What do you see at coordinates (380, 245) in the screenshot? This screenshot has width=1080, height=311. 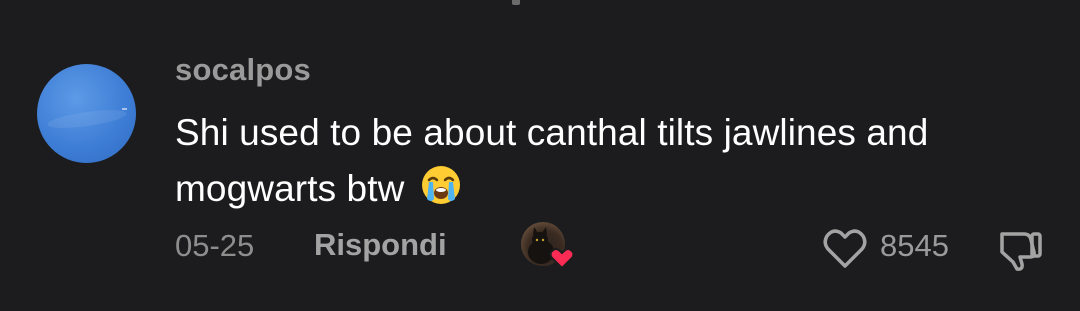 I see `reply-button: Rispondi` at bounding box center [380, 245].